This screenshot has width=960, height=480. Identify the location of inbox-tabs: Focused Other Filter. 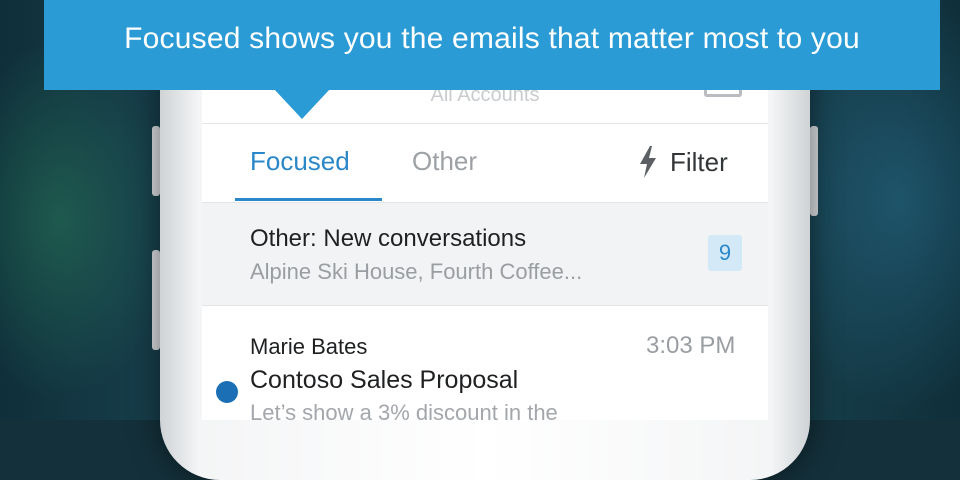
(485, 163).